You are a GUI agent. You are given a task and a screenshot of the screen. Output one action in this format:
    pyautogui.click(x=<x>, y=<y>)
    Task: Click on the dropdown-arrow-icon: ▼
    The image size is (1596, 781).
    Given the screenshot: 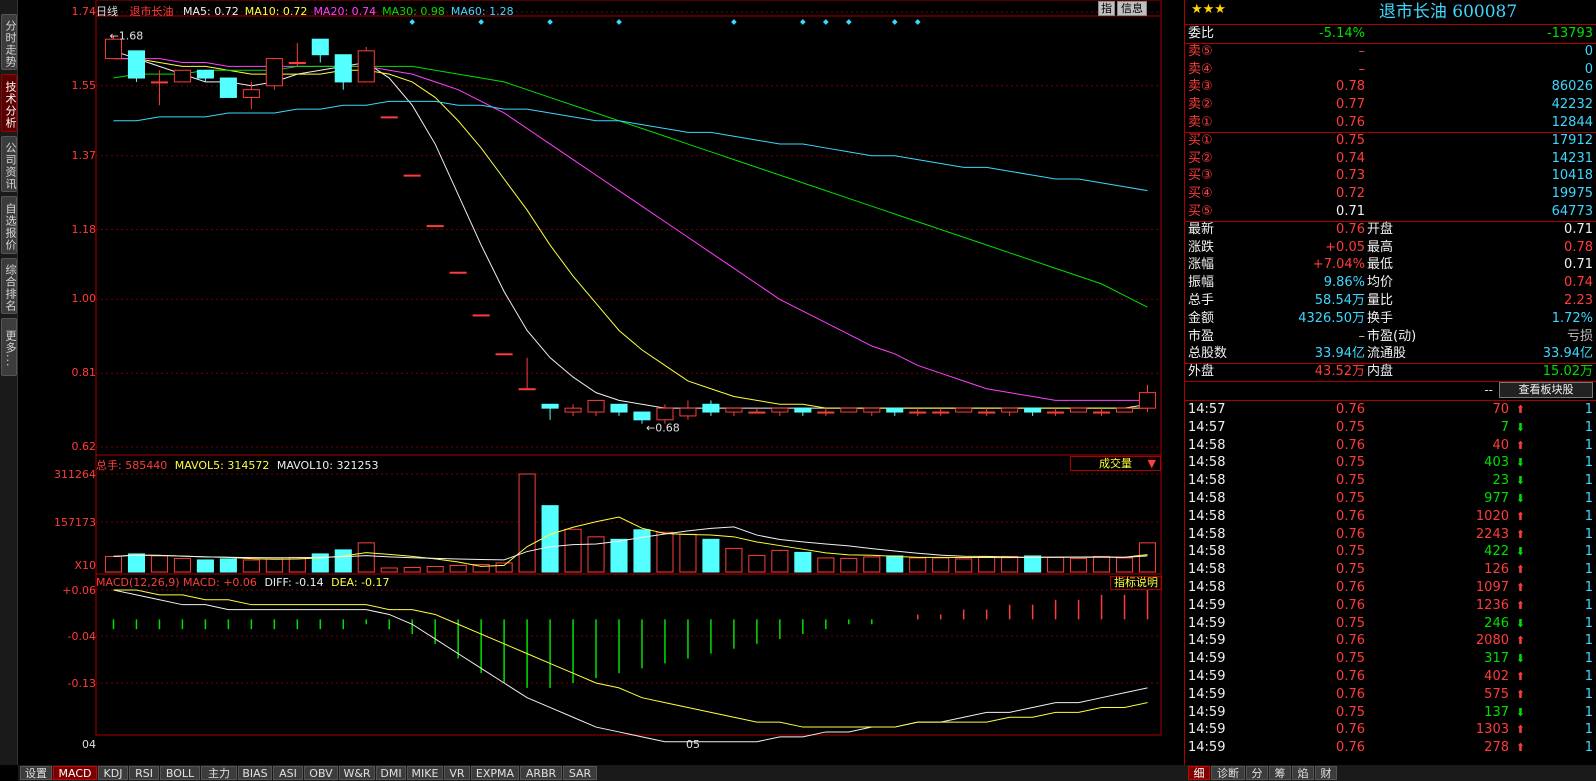 What is the action you would take?
    pyautogui.click(x=1151, y=463)
    